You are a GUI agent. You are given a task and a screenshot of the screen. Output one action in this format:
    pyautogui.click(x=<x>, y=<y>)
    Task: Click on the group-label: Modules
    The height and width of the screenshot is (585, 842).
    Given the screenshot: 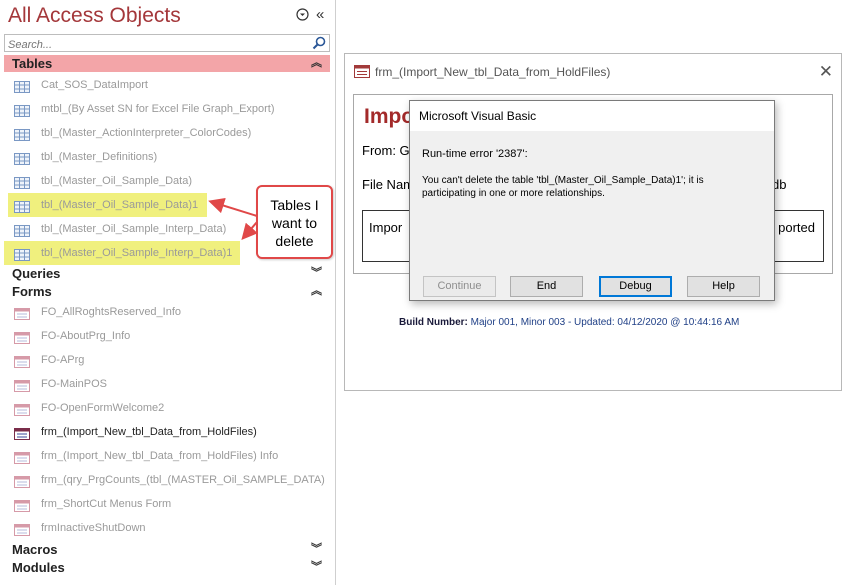 What is the action you would take?
    pyautogui.click(x=38, y=567)
    